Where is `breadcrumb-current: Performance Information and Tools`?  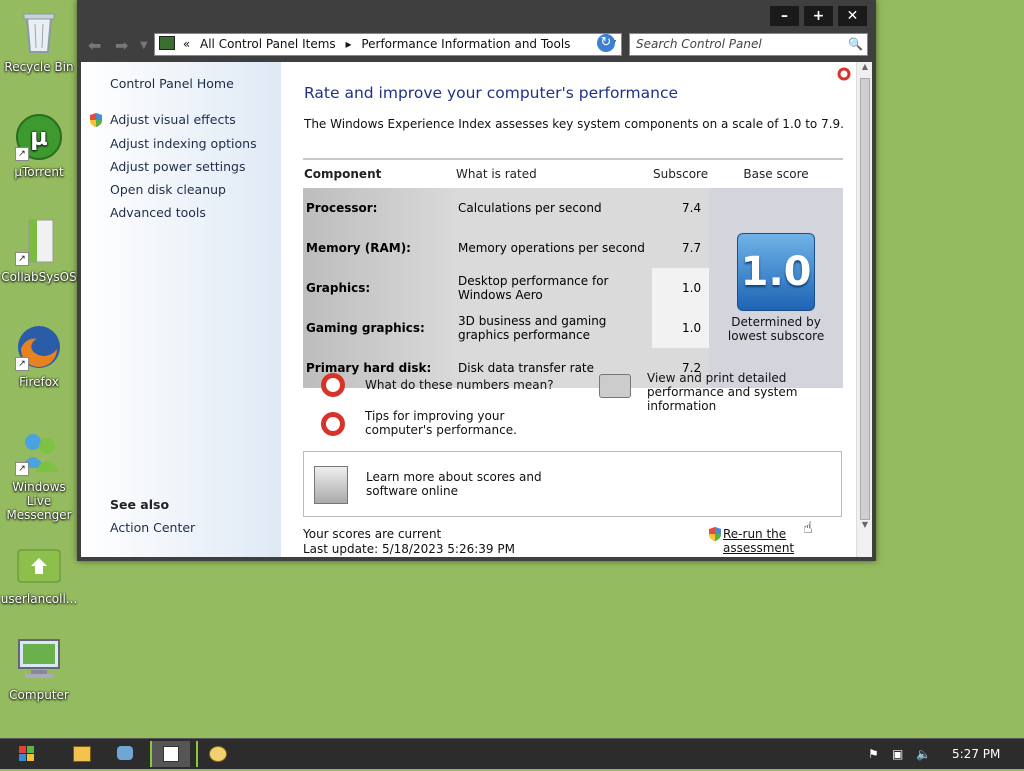
breadcrumb-current: Performance Information and Tools is located at coordinates (465, 44).